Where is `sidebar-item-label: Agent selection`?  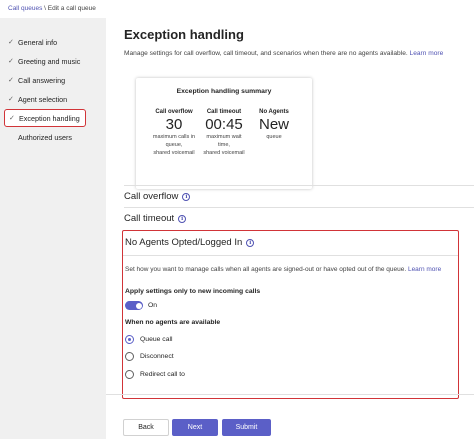 sidebar-item-label: Agent selection is located at coordinates (43, 99).